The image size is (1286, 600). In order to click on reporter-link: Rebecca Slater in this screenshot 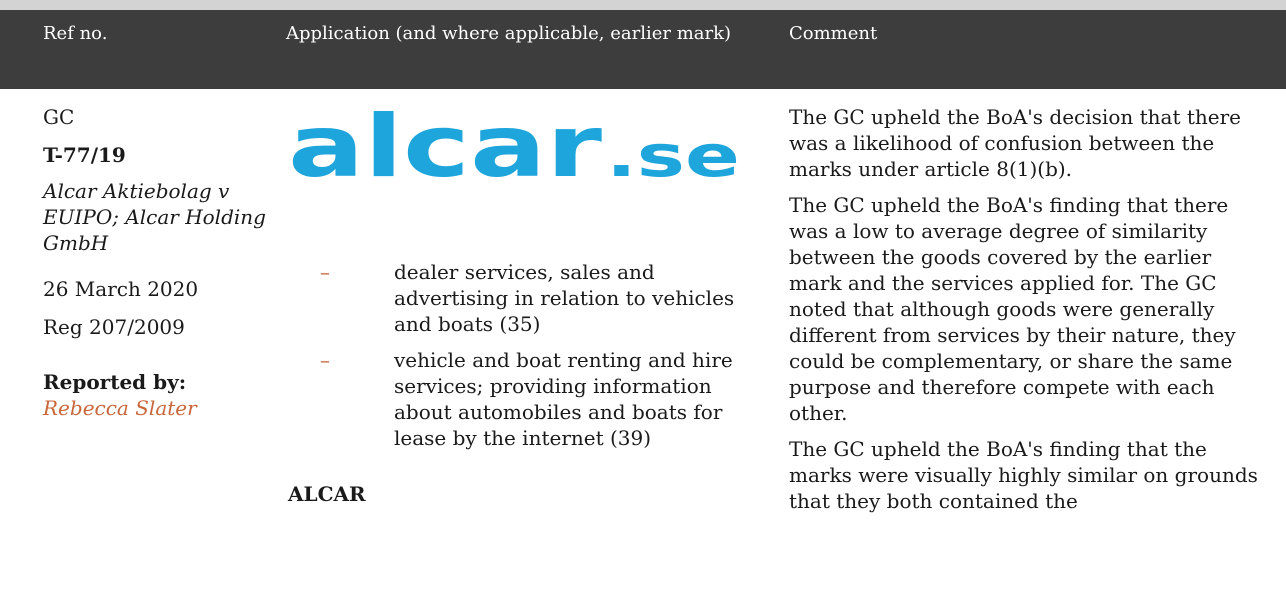, I will do `click(120, 408)`.